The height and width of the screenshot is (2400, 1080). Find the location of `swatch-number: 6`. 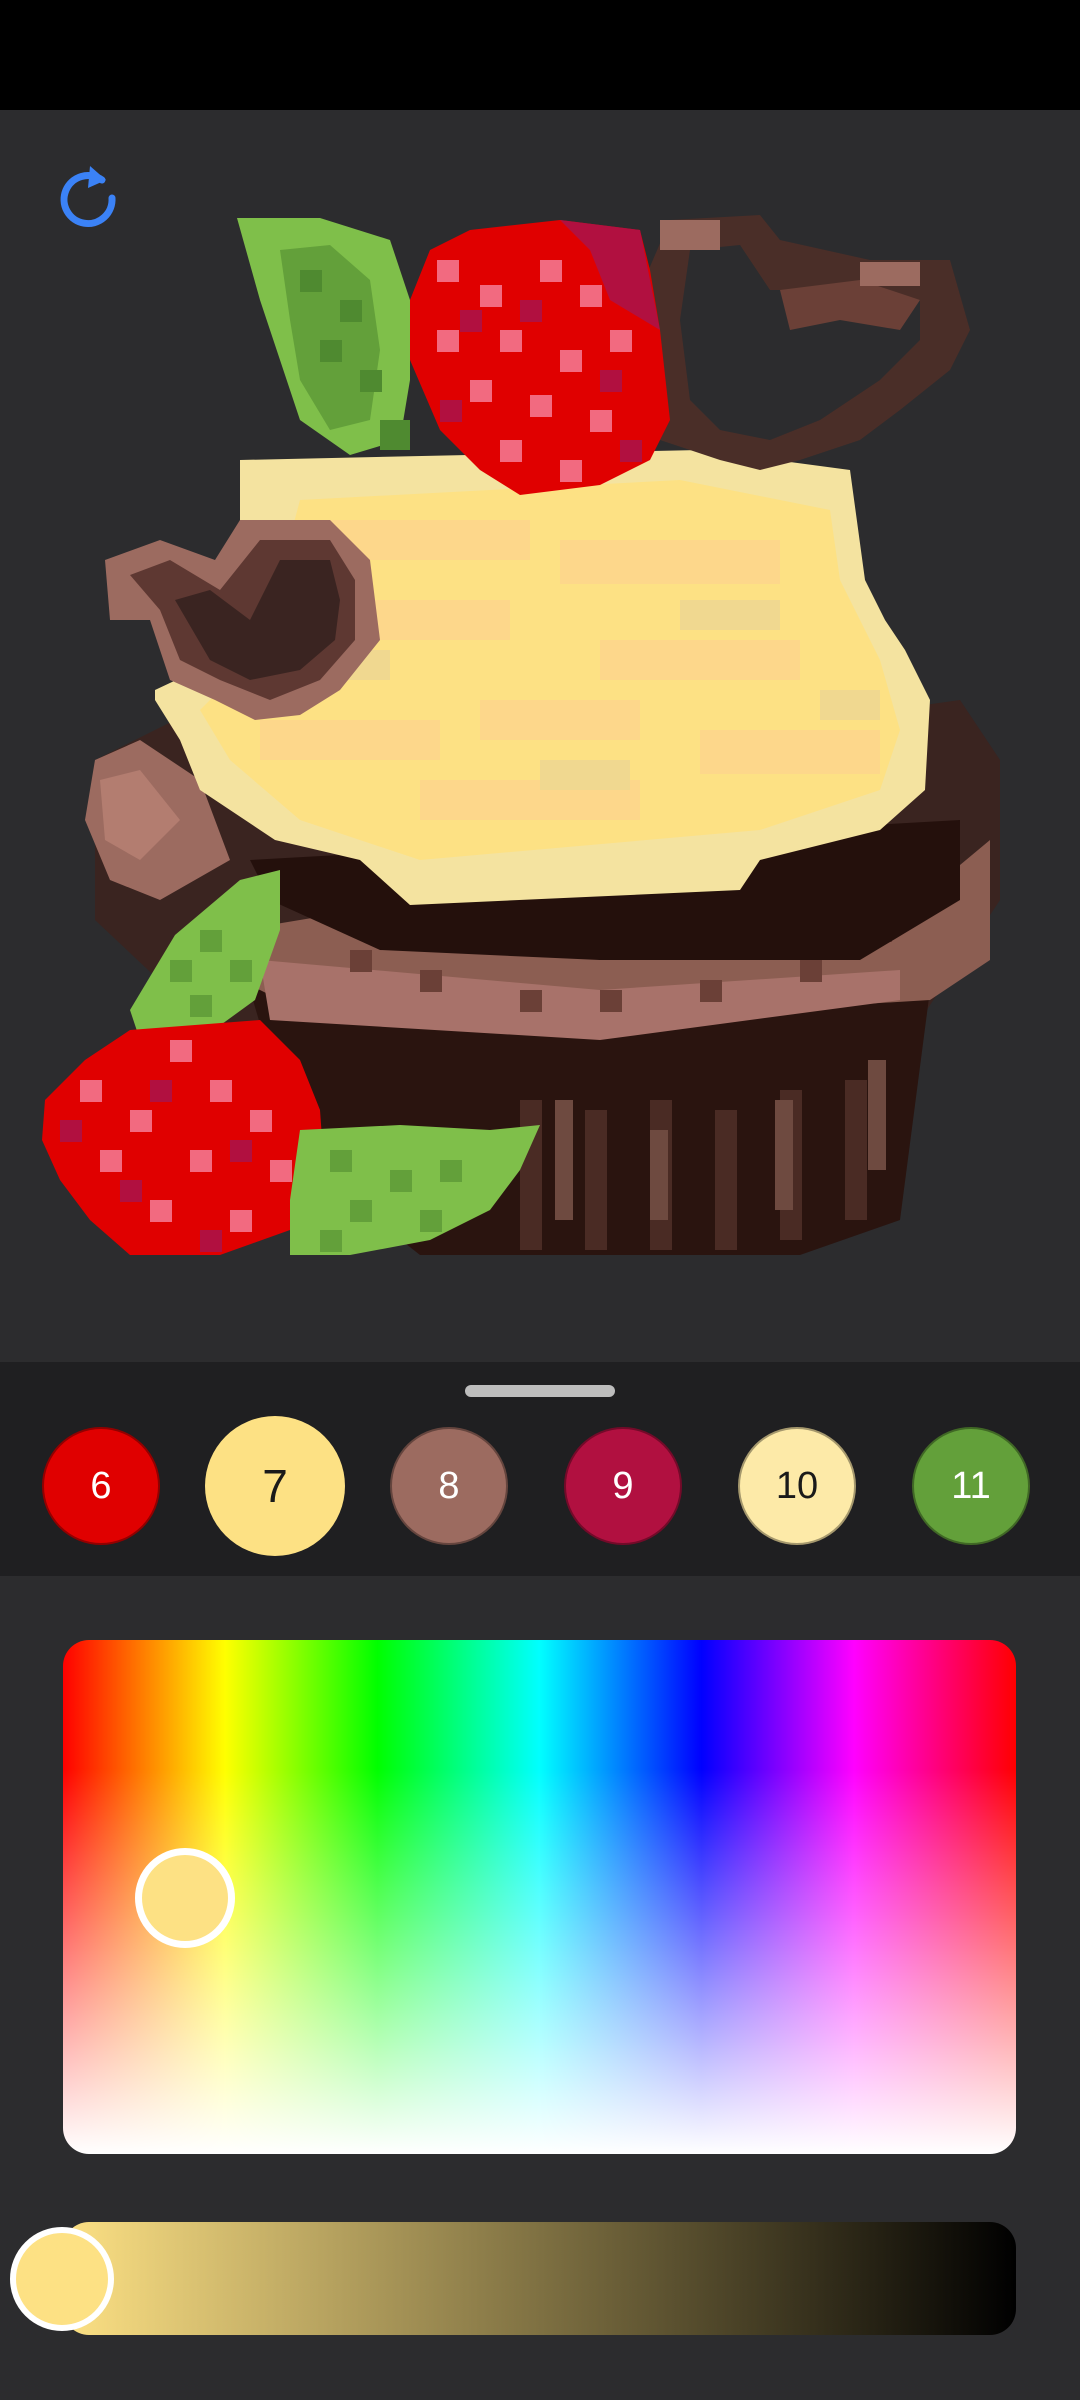

swatch-number: 6 is located at coordinates (101, 1485).